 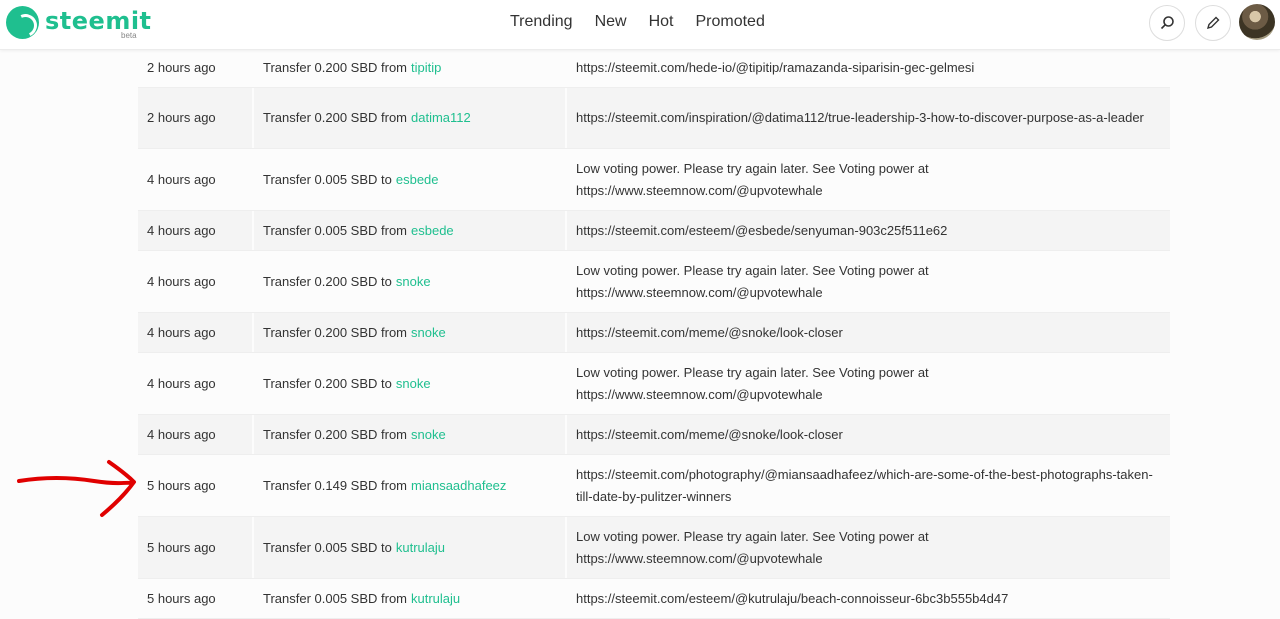 I want to click on red-arrow-annotation, so click(x=76, y=488).